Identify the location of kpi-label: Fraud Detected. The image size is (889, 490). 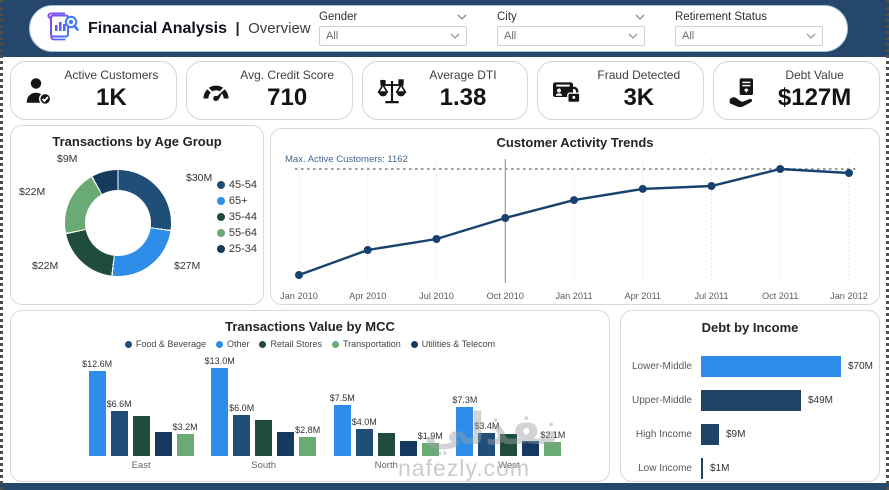
(639, 75).